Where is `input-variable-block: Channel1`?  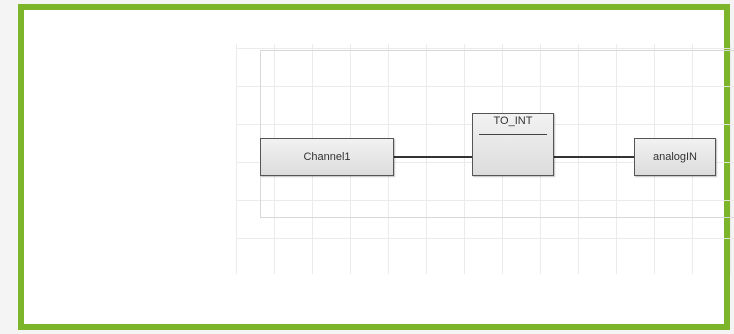
input-variable-block: Channel1 is located at coordinates (327, 157).